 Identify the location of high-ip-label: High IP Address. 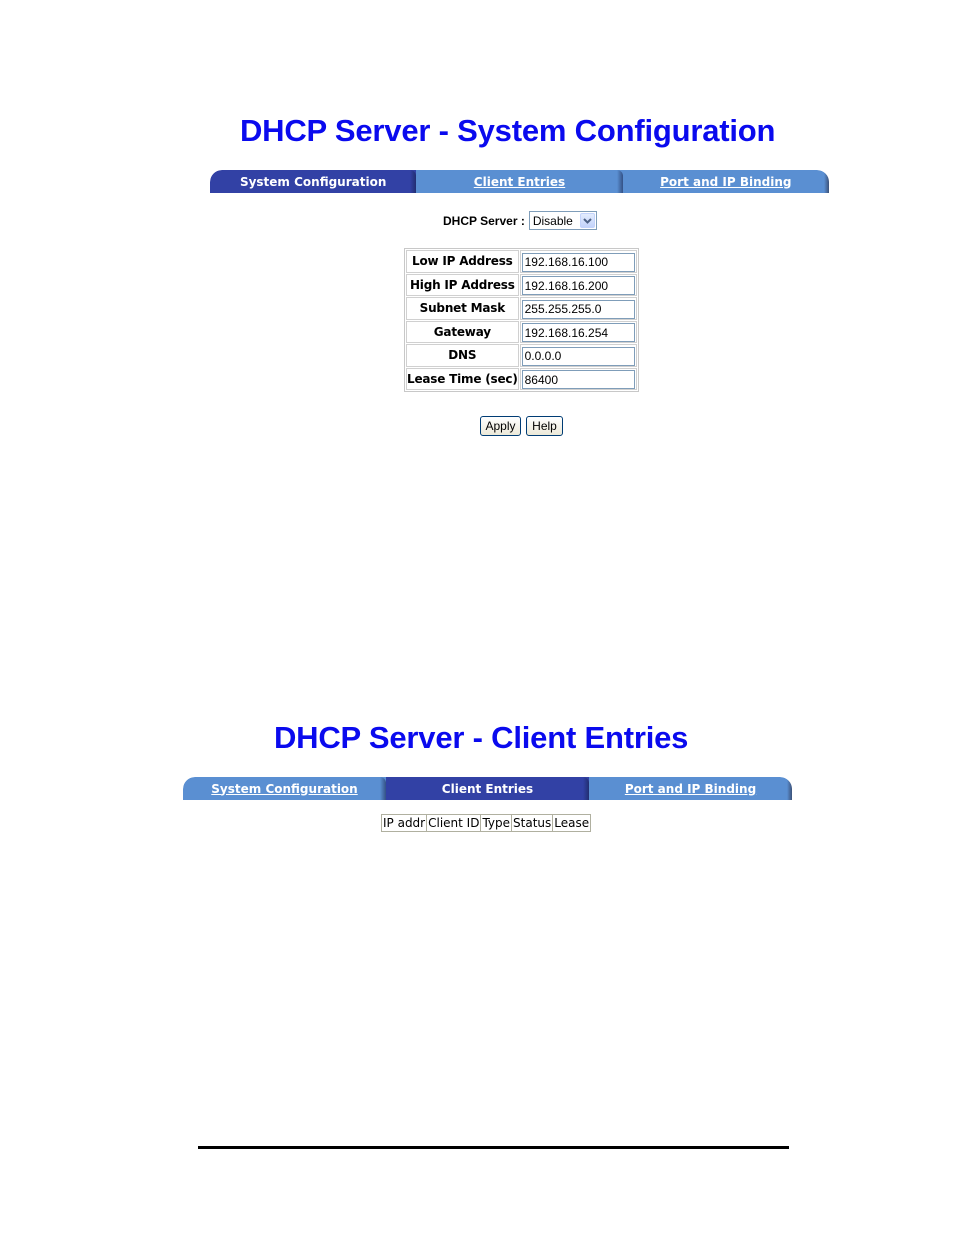
(462, 284).